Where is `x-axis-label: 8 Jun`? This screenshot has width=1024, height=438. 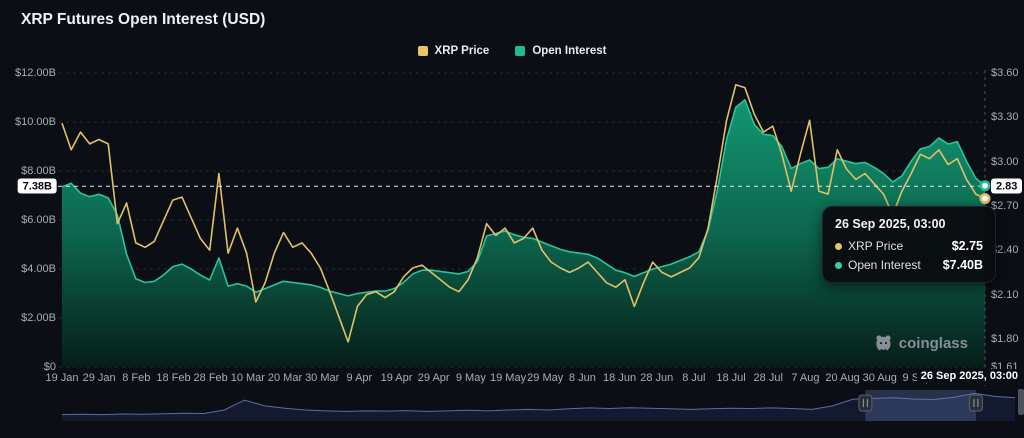 x-axis-label: 8 Jun is located at coordinates (582, 378).